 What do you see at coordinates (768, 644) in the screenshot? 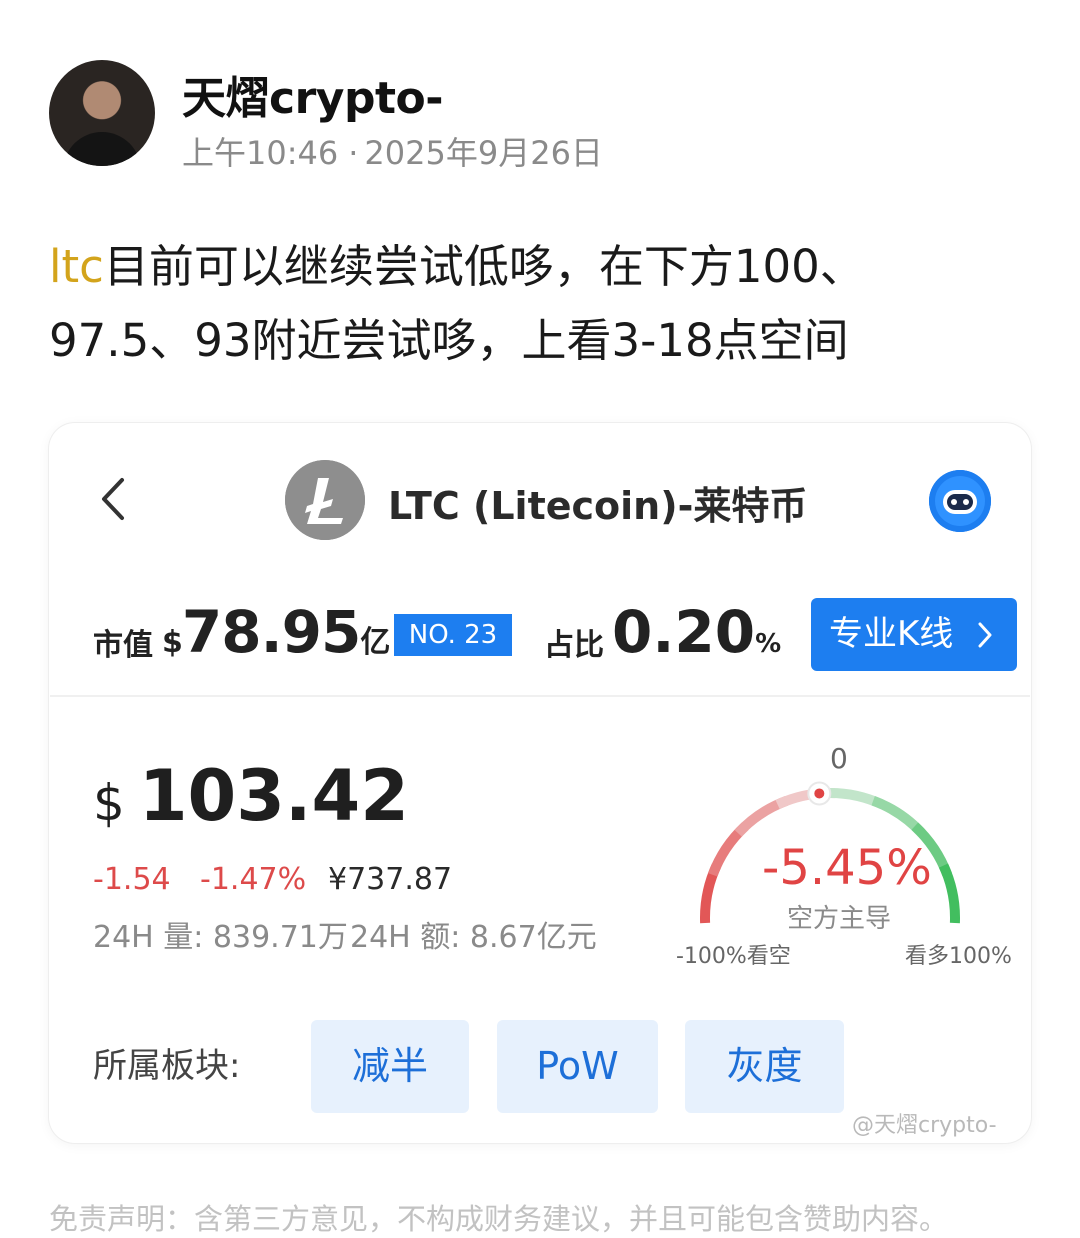
I see `share-unit: %` at bounding box center [768, 644].